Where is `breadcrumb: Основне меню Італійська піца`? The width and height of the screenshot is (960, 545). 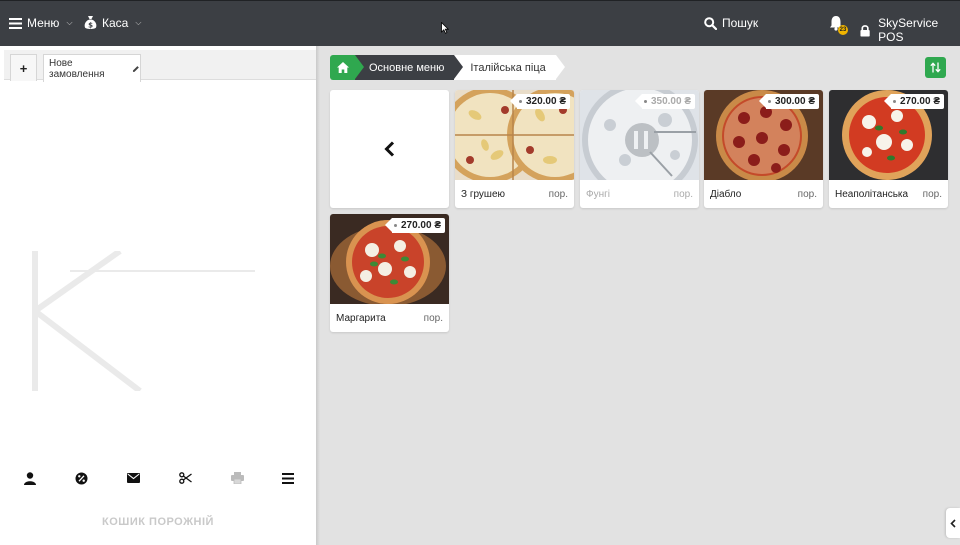 breadcrumb: Основне меню Італійська піца is located at coordinates (447, 67).